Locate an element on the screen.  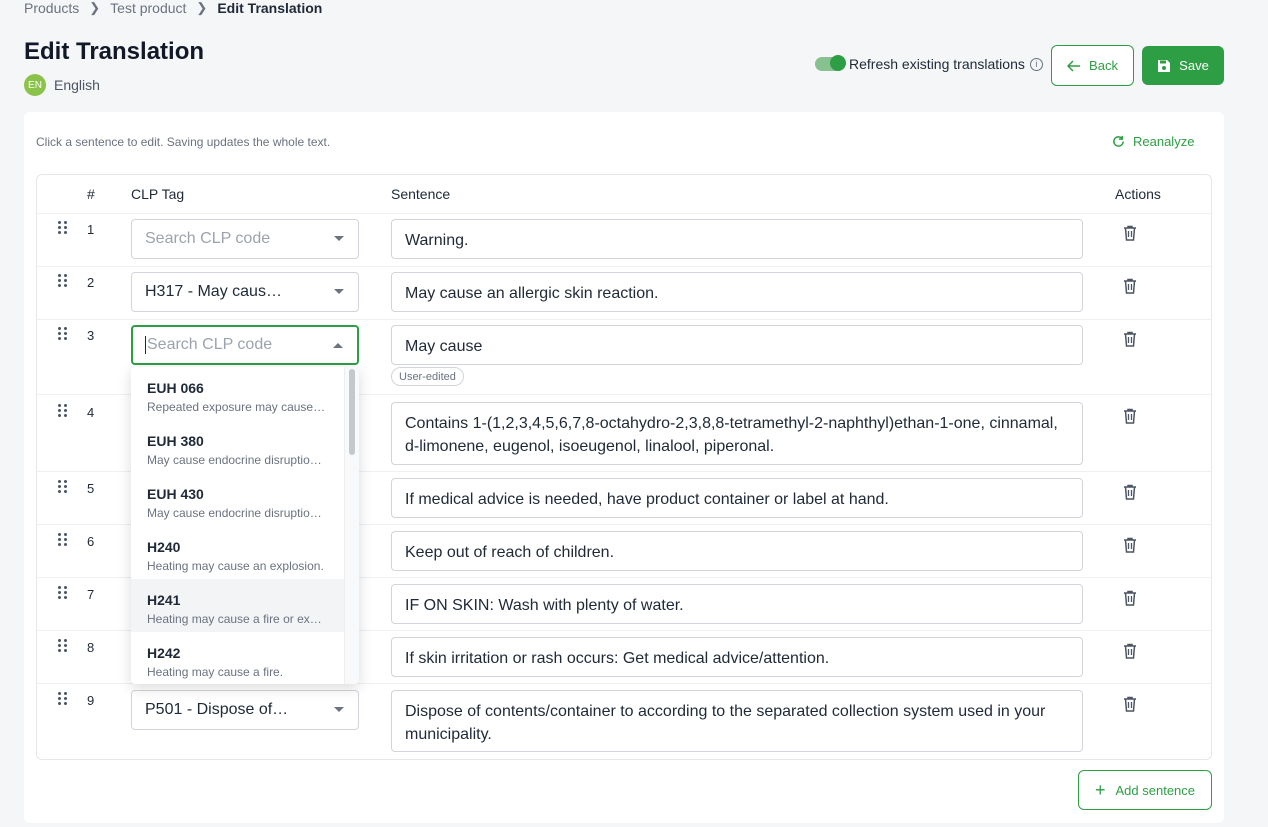
row-number: 5 is located at coordinates (91, 488).